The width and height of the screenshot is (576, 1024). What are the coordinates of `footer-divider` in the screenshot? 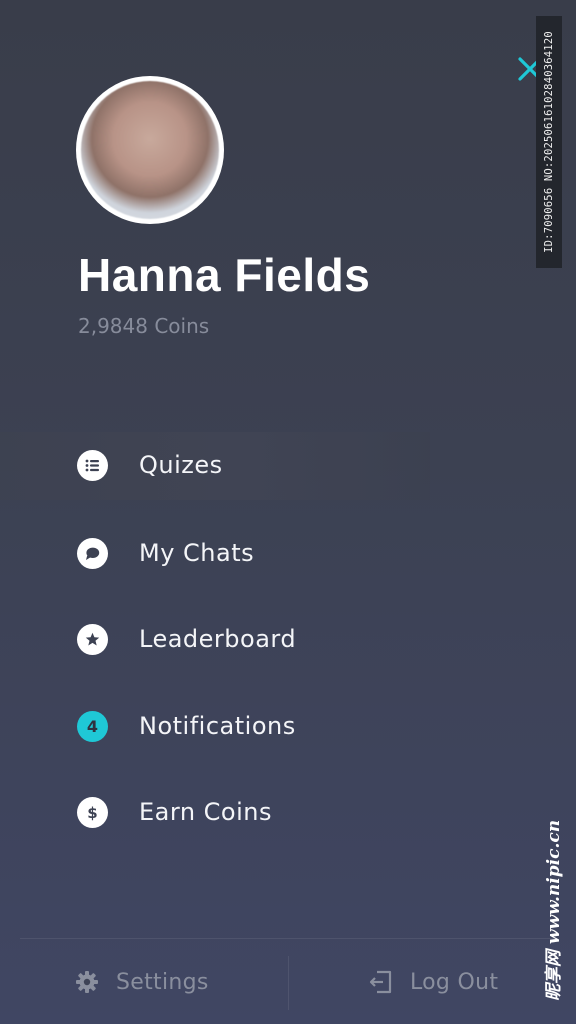 It's located at (288, 938).